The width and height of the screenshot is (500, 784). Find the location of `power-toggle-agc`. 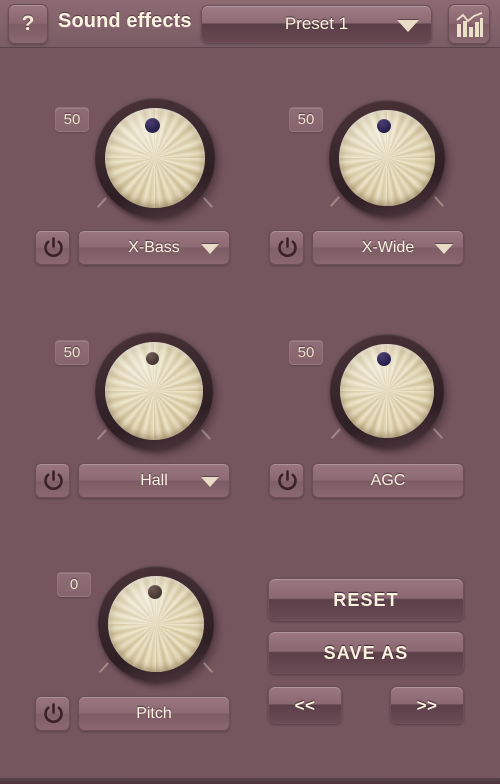

power-toggle-agc is located at coordinates (286, 480).